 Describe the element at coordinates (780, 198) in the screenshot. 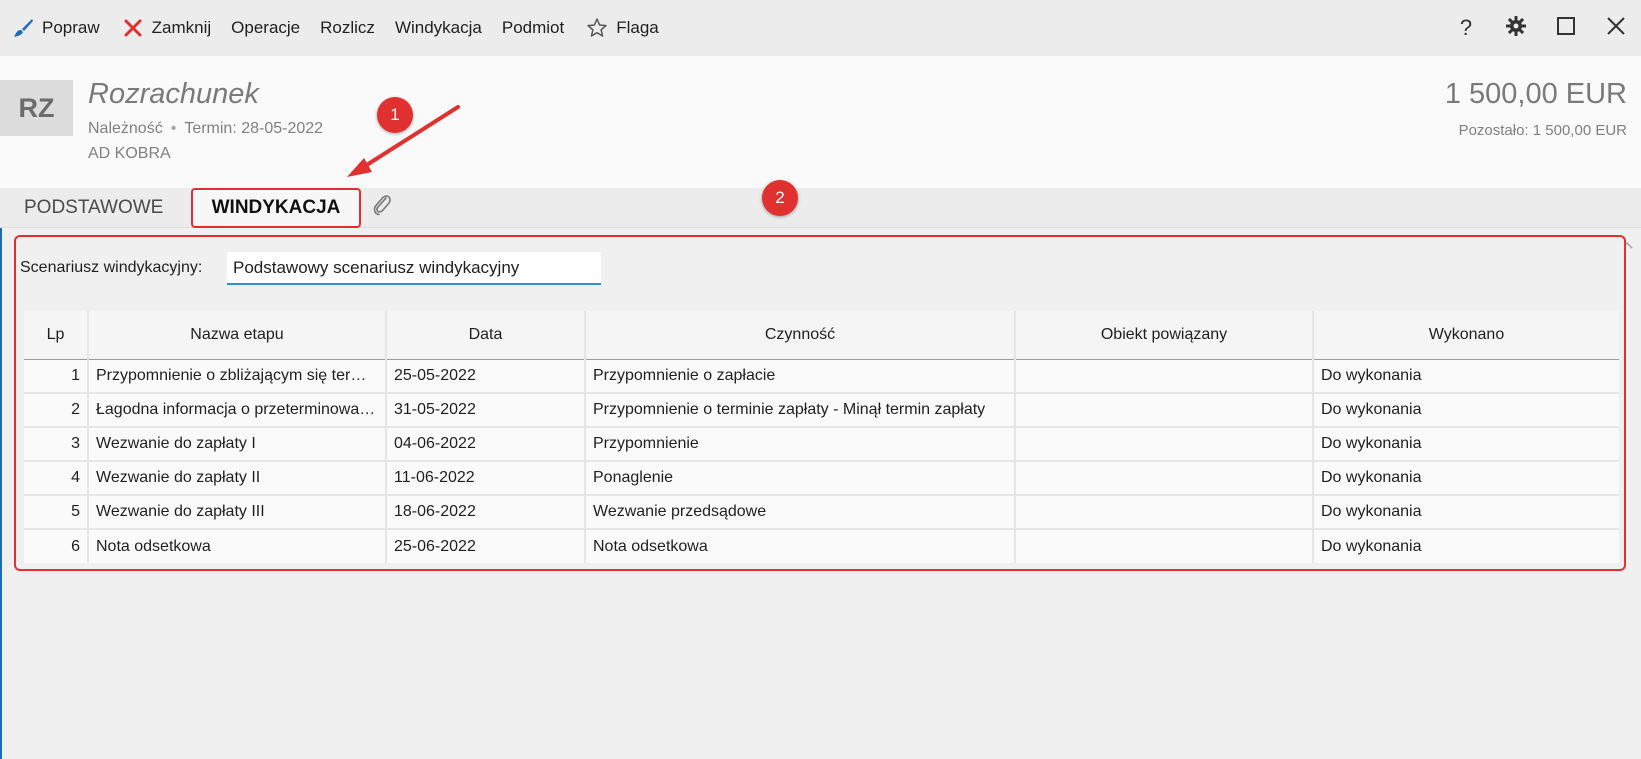

I see `callout-badge-2: 2` at that location.